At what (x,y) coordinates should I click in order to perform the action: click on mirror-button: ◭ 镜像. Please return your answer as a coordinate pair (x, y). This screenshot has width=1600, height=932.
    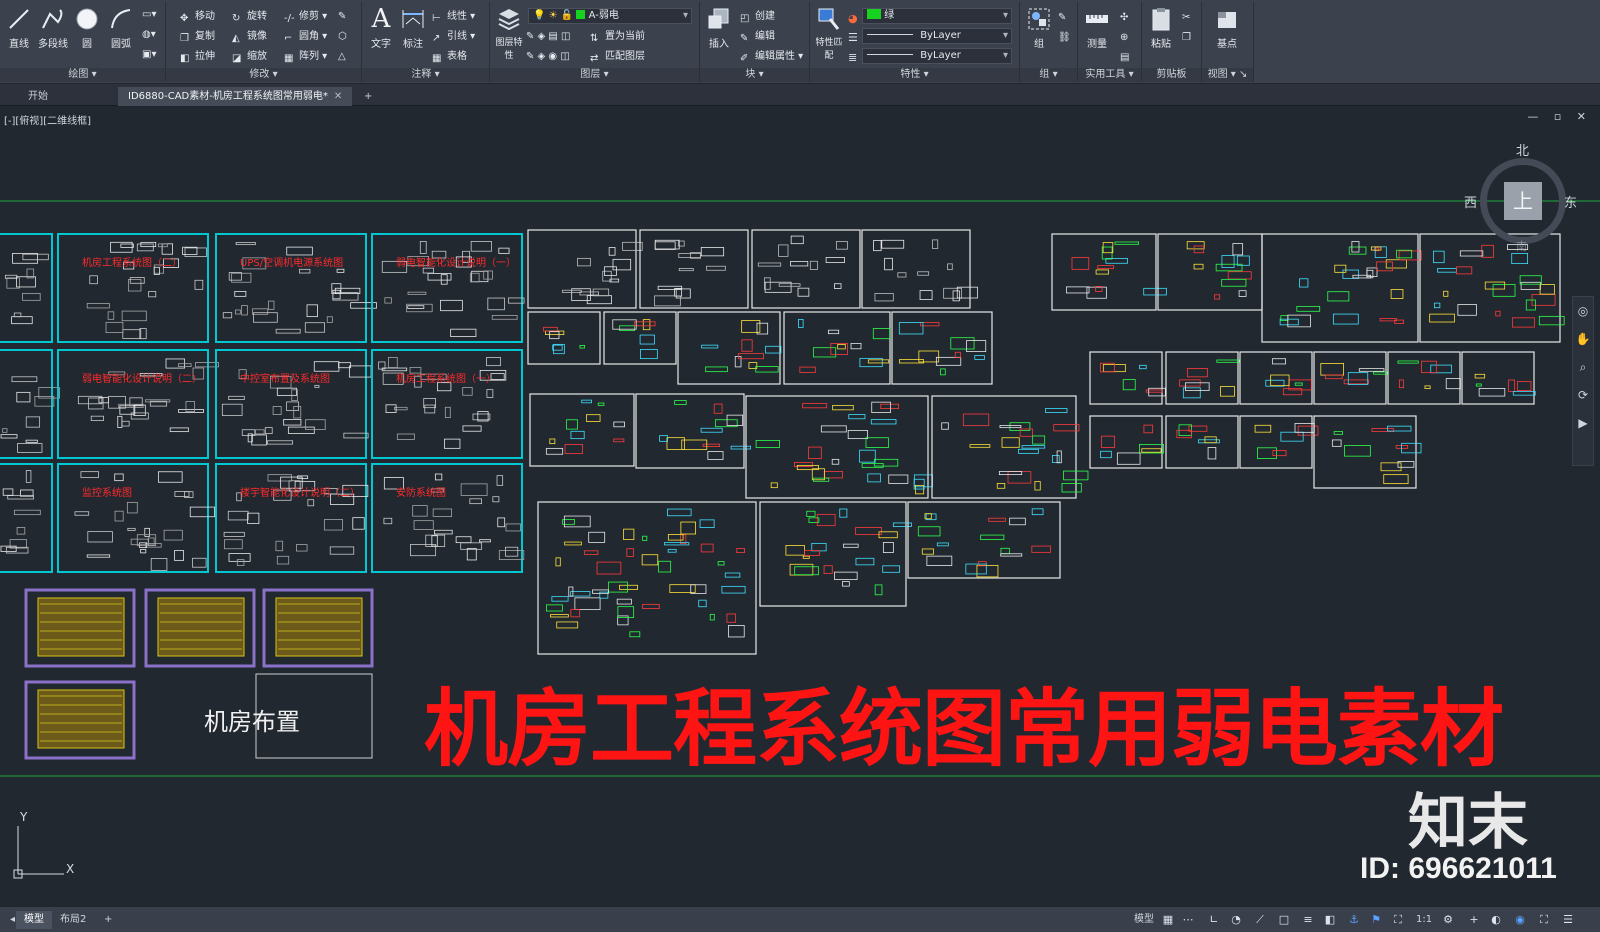
    Looking at the image, I should click on (249, 37).